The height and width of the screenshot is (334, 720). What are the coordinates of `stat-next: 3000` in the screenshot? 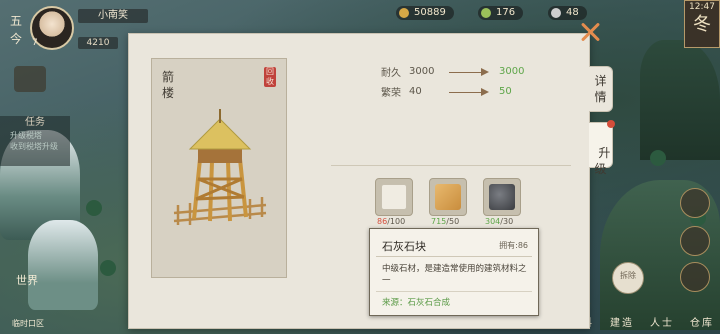 It's located at (512, 71).